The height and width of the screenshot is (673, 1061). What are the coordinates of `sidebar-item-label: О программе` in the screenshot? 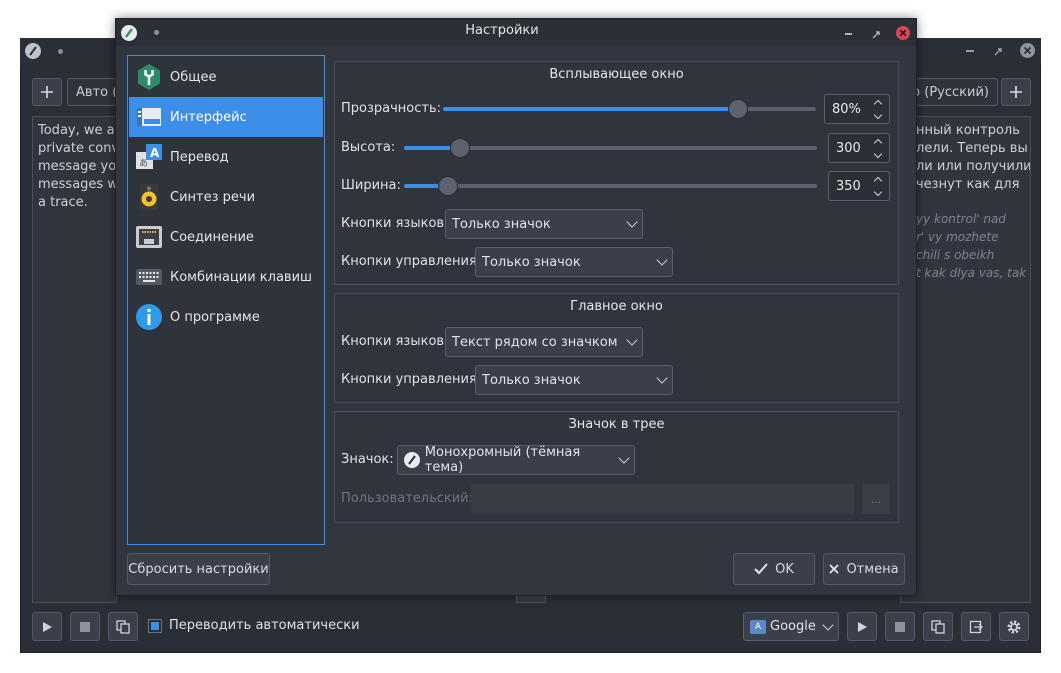 It's located at (215, 317).